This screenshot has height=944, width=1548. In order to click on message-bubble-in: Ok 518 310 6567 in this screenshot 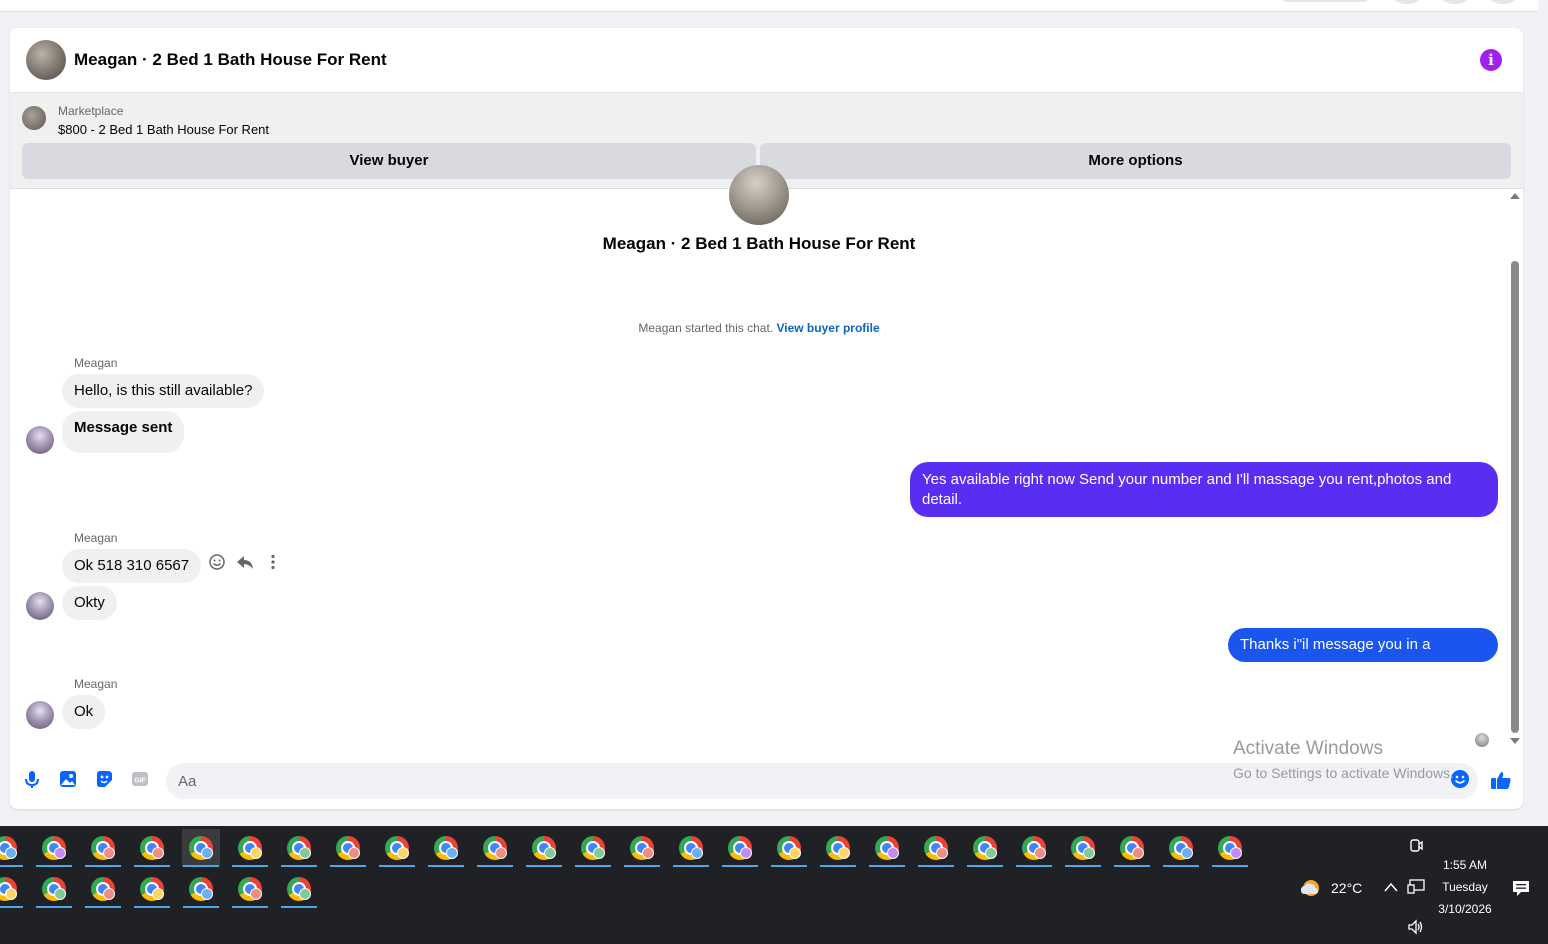, I will do `click(132, 566)`.